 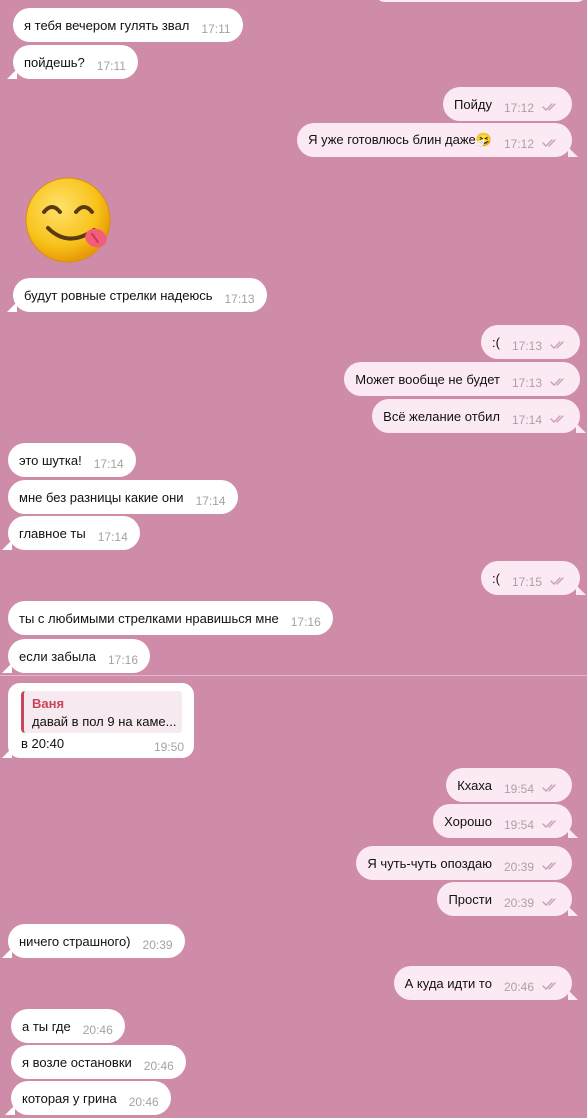 I want to click on incoming-message: будут ровные стрелки надеюсь 17:13, so click(x=137, y=295).